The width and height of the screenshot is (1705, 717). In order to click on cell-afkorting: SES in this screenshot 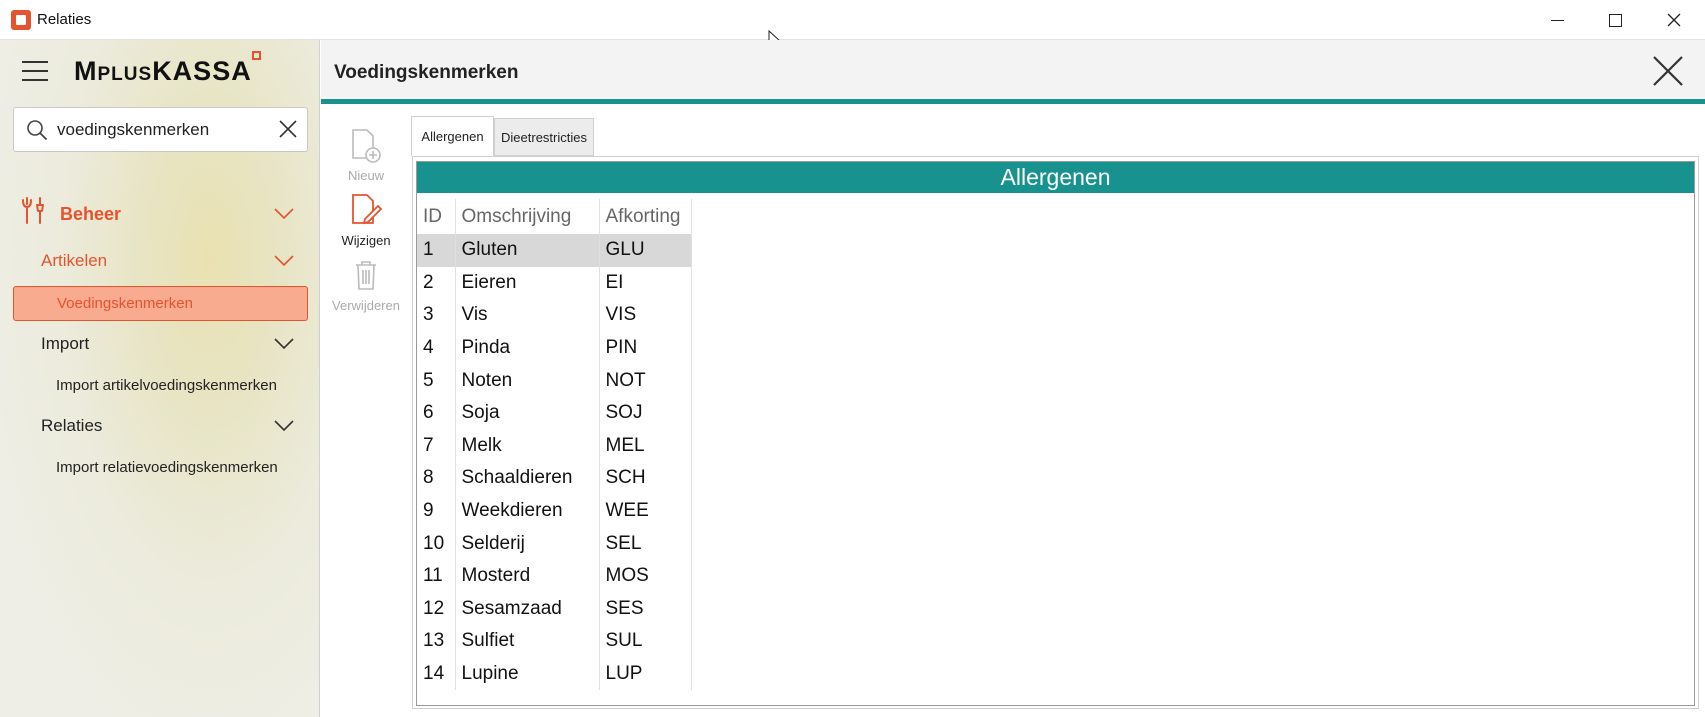, I will do `click(645, 609)`.